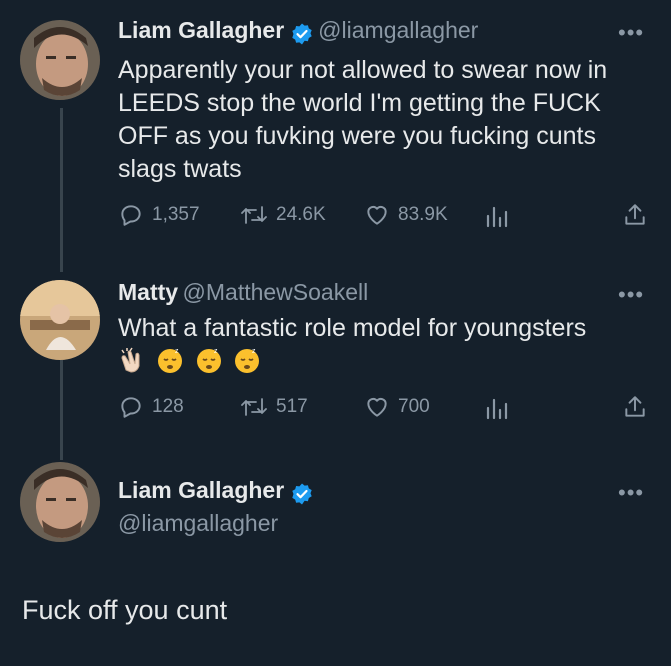  I want to click on reply-count: 128, so click(168, 406).